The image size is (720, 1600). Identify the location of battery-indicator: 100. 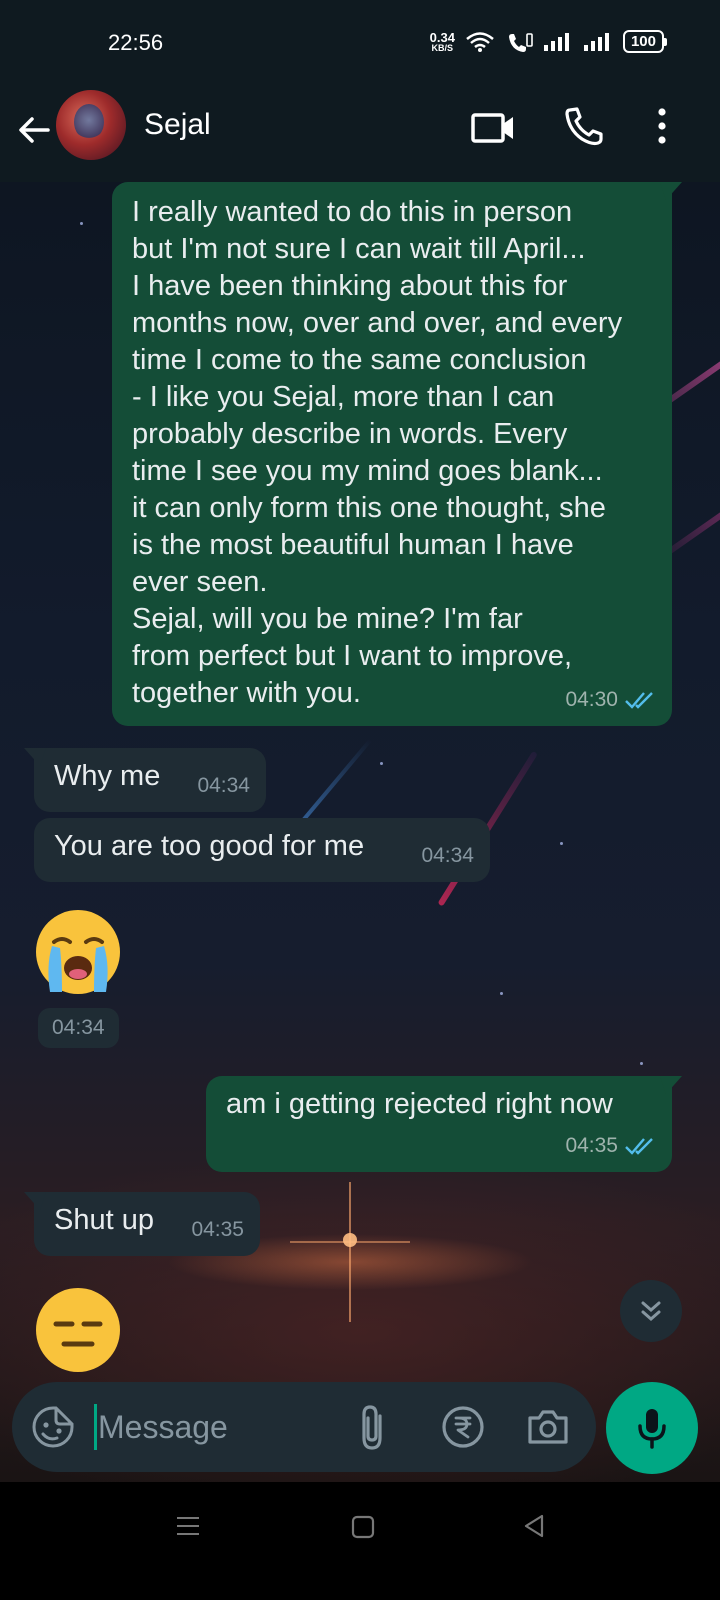
(645, 41).